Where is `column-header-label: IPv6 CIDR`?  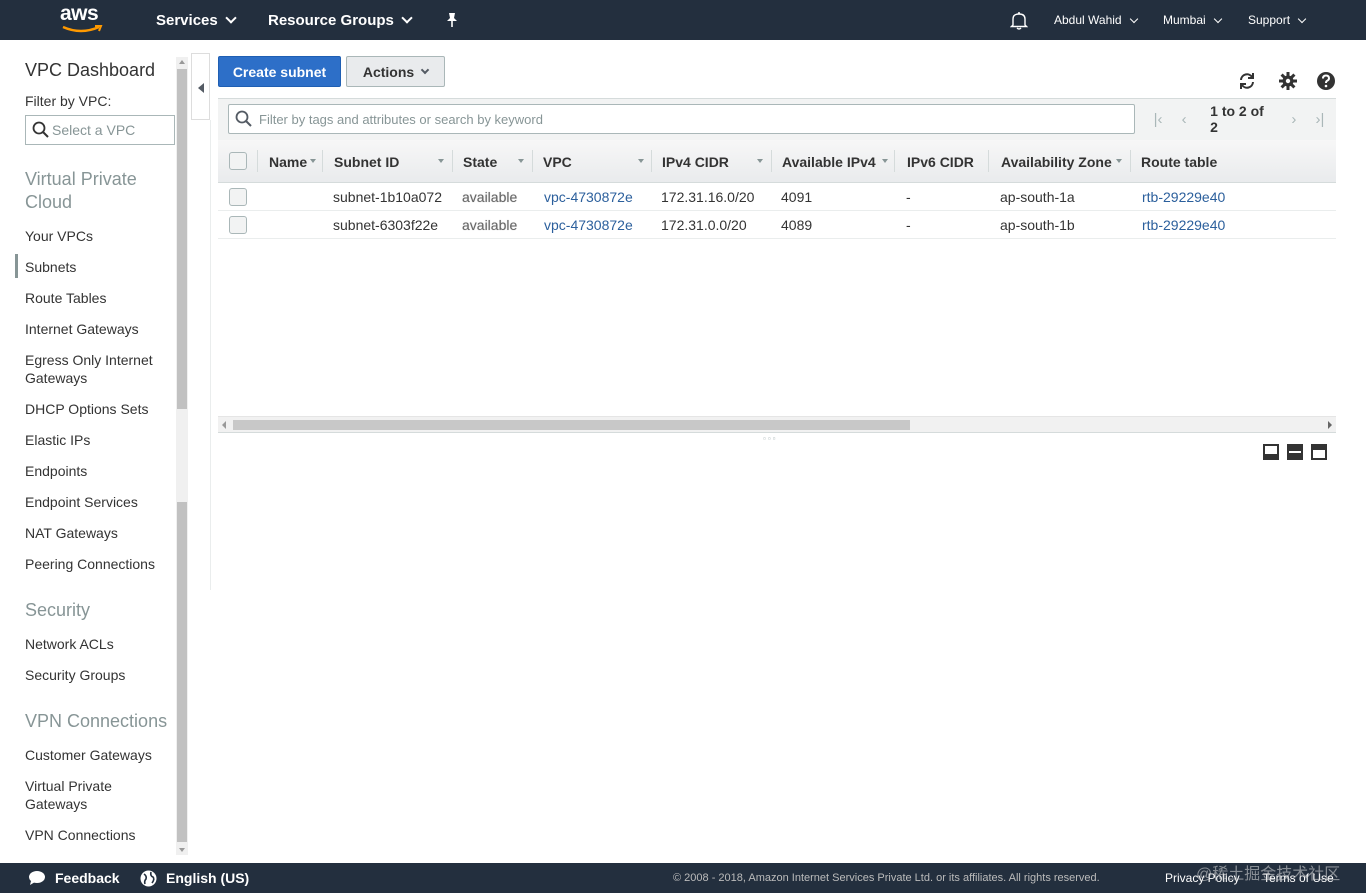 column-header-label: IPv6 CIDR is located at coordinates (940, 161).